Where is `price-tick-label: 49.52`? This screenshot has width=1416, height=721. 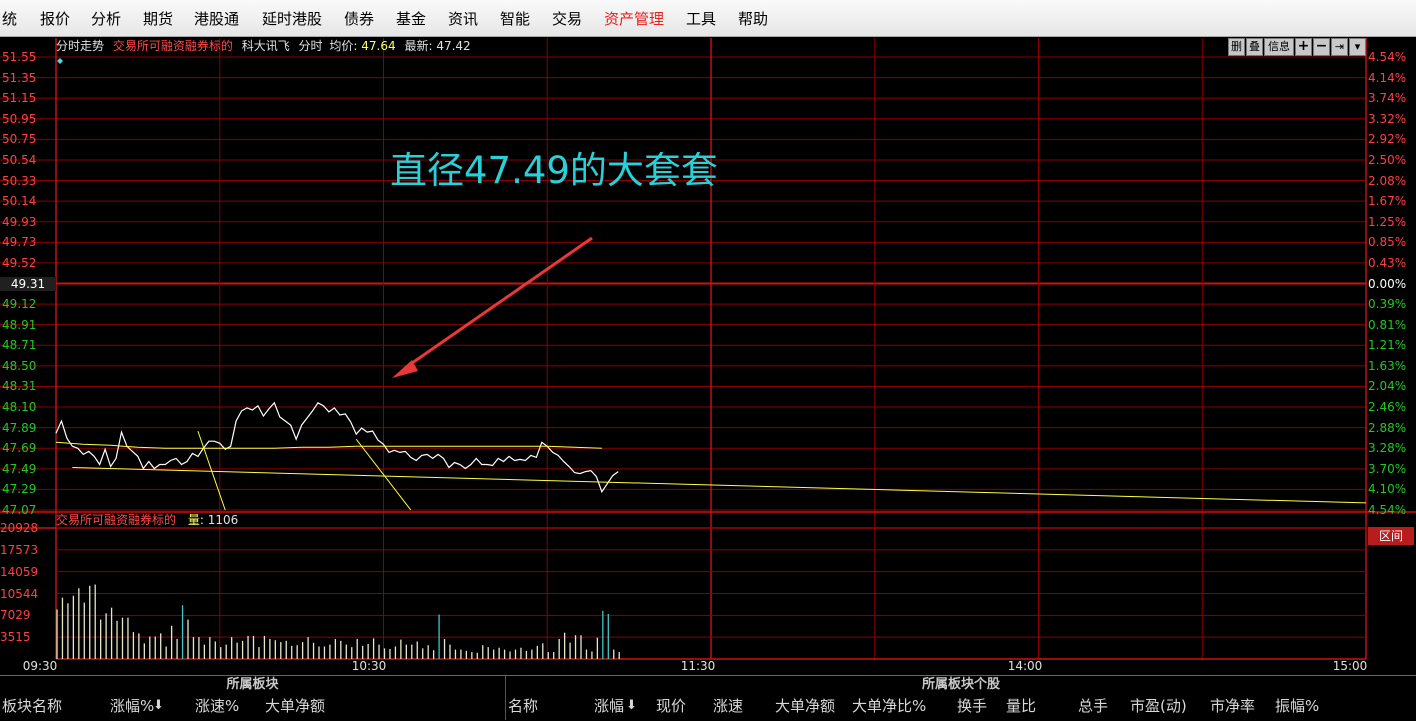 price-tick-label: 49.52 is located at coordinates (19, 262).